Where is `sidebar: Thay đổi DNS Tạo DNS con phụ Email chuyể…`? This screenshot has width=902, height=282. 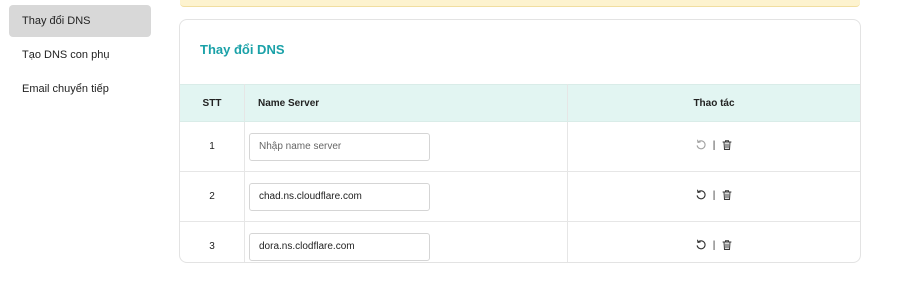
sidebar: Thay đổi DNS Tạo DNS con phụ Email chuyể… is located at coordinates (80, 56).